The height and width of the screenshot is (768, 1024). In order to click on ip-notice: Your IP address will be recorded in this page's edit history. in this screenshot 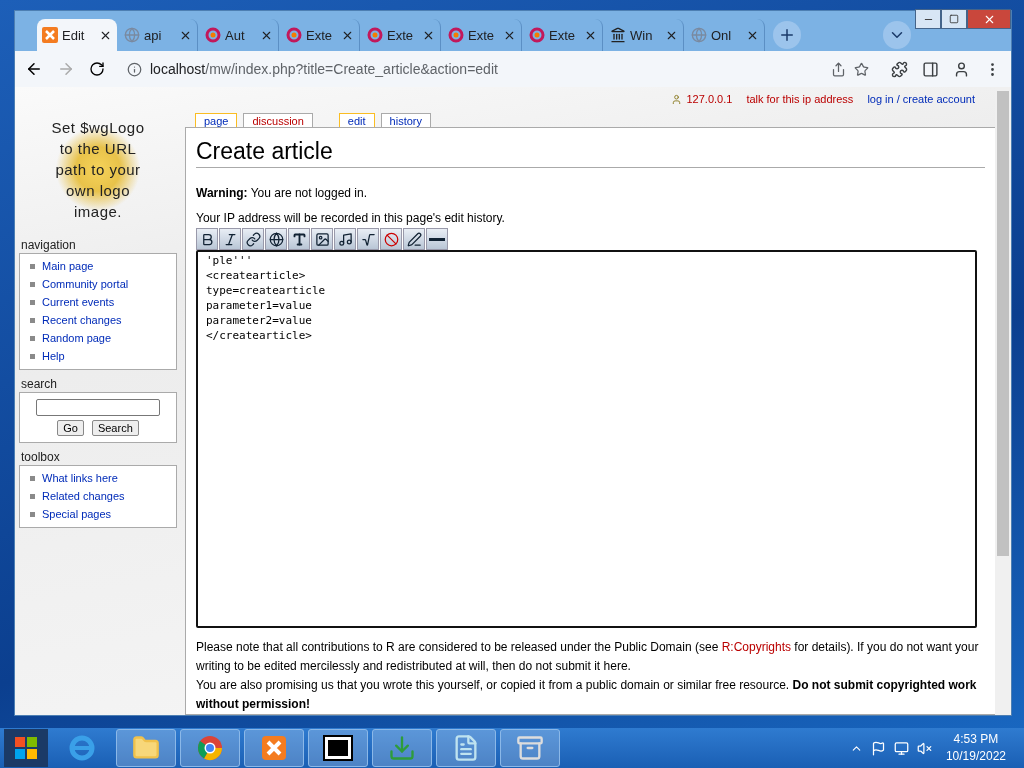, I will do `click(351, 218)`.